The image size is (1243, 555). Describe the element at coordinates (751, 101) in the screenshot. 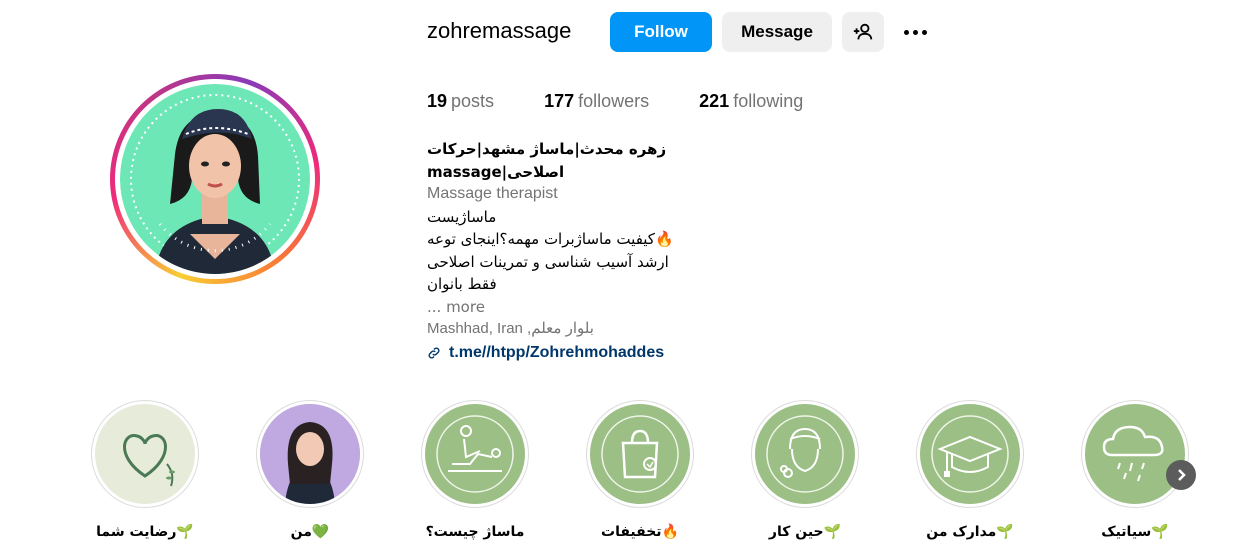

I see `following-stat: 221 following` at that location.